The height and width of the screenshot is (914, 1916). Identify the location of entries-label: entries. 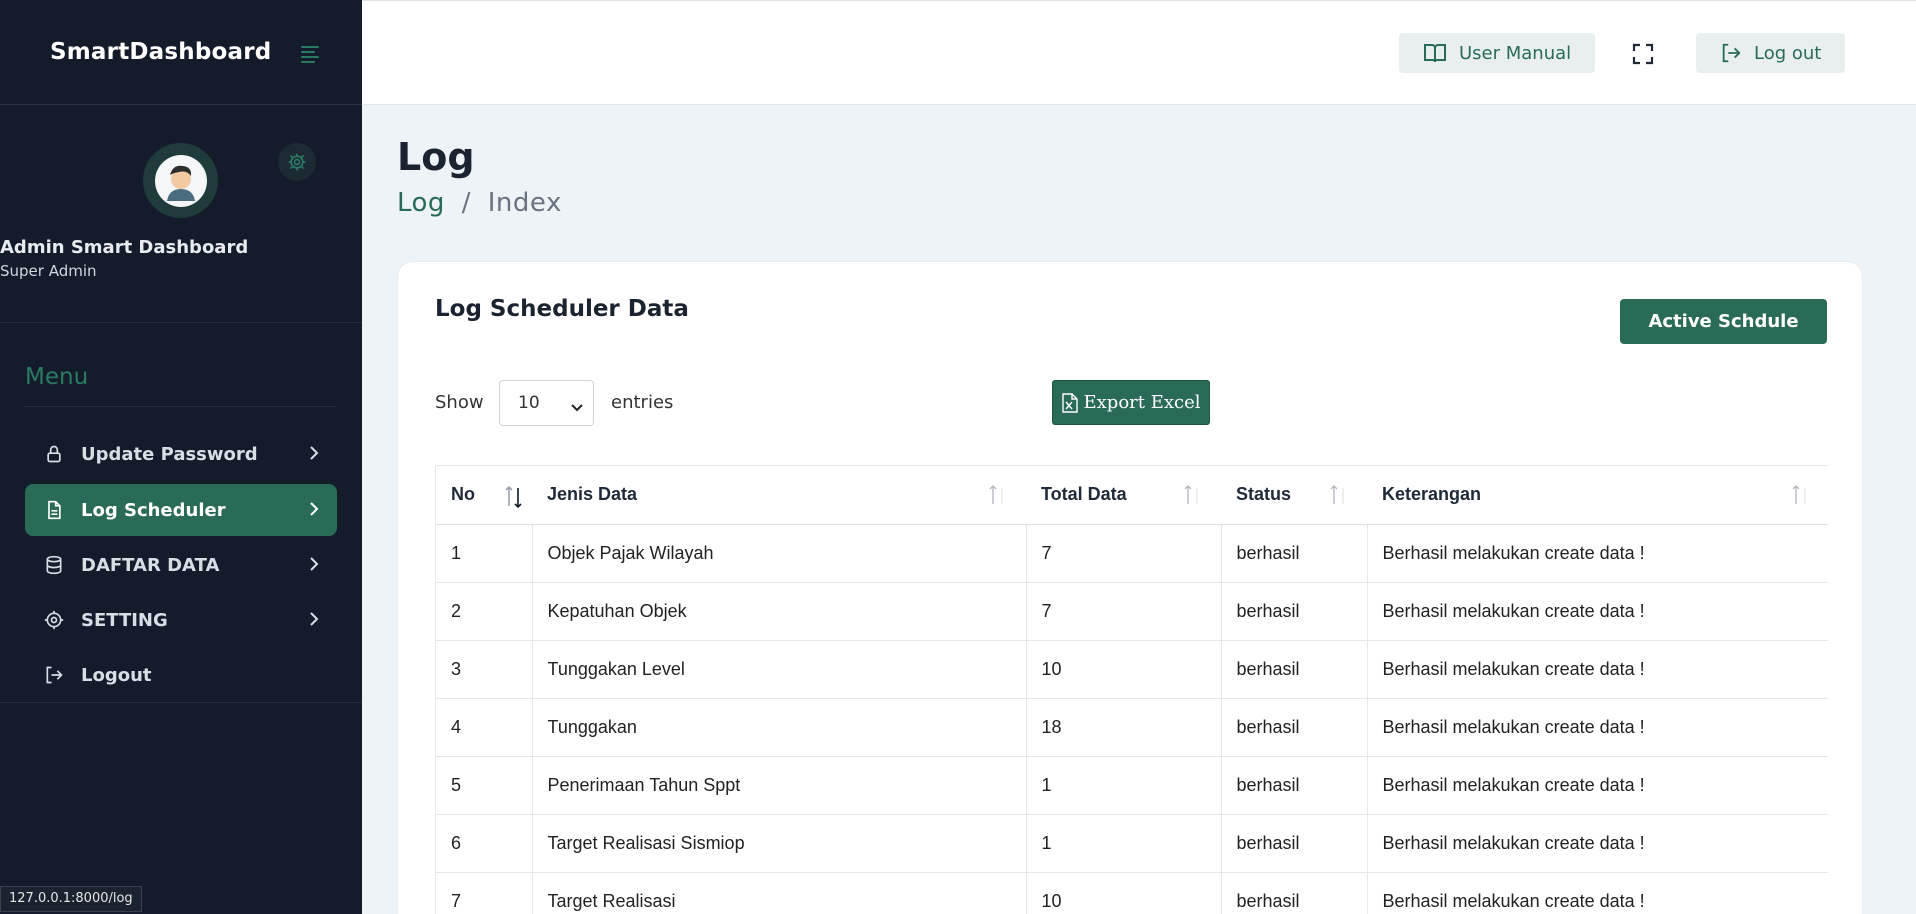
(642, 402).